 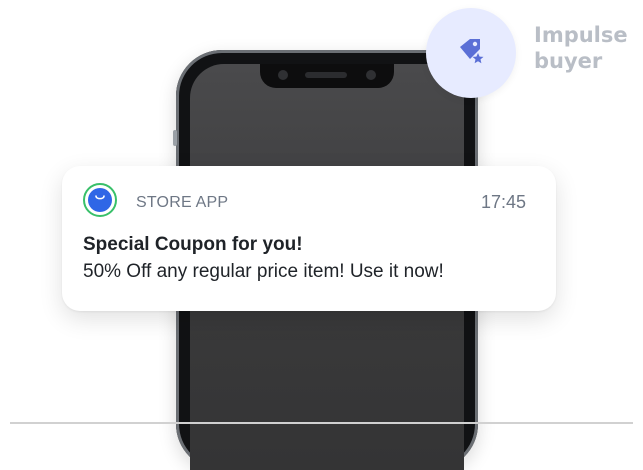 I want to click on app-name: STORE APP, so click(x=182, y=202).